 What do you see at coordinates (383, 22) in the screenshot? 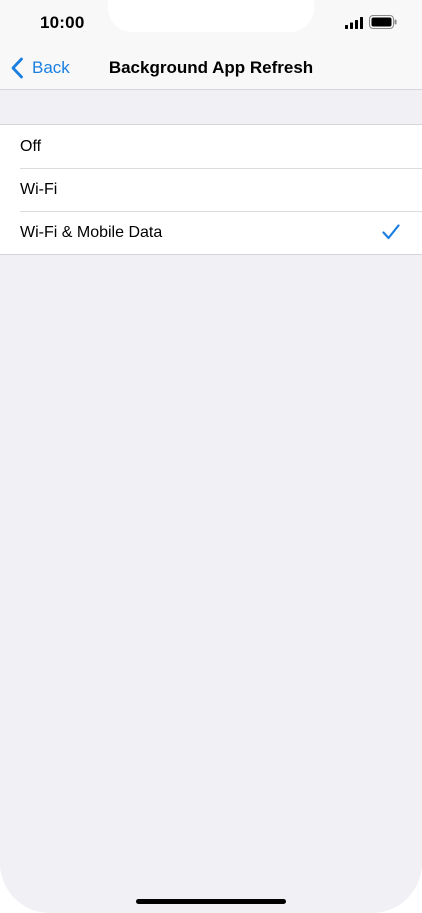
I see `battery-full-icon` at bounding box center [383, 22].